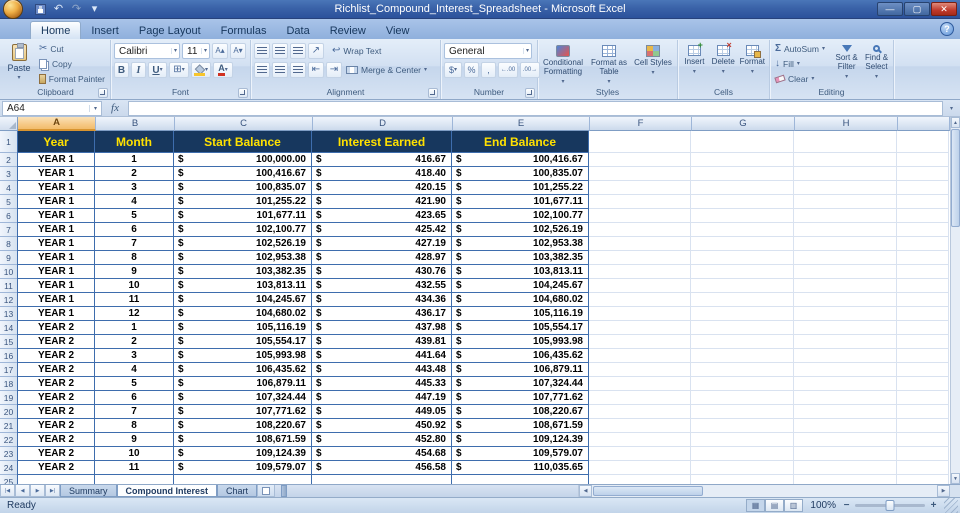 Image resolution: width=960 pixels, height=513 pixels. What do you see at coordinates (243, 160) in the screenshot?
I see `cell-C2: $100,000.00` at bounding box center [243, 160].